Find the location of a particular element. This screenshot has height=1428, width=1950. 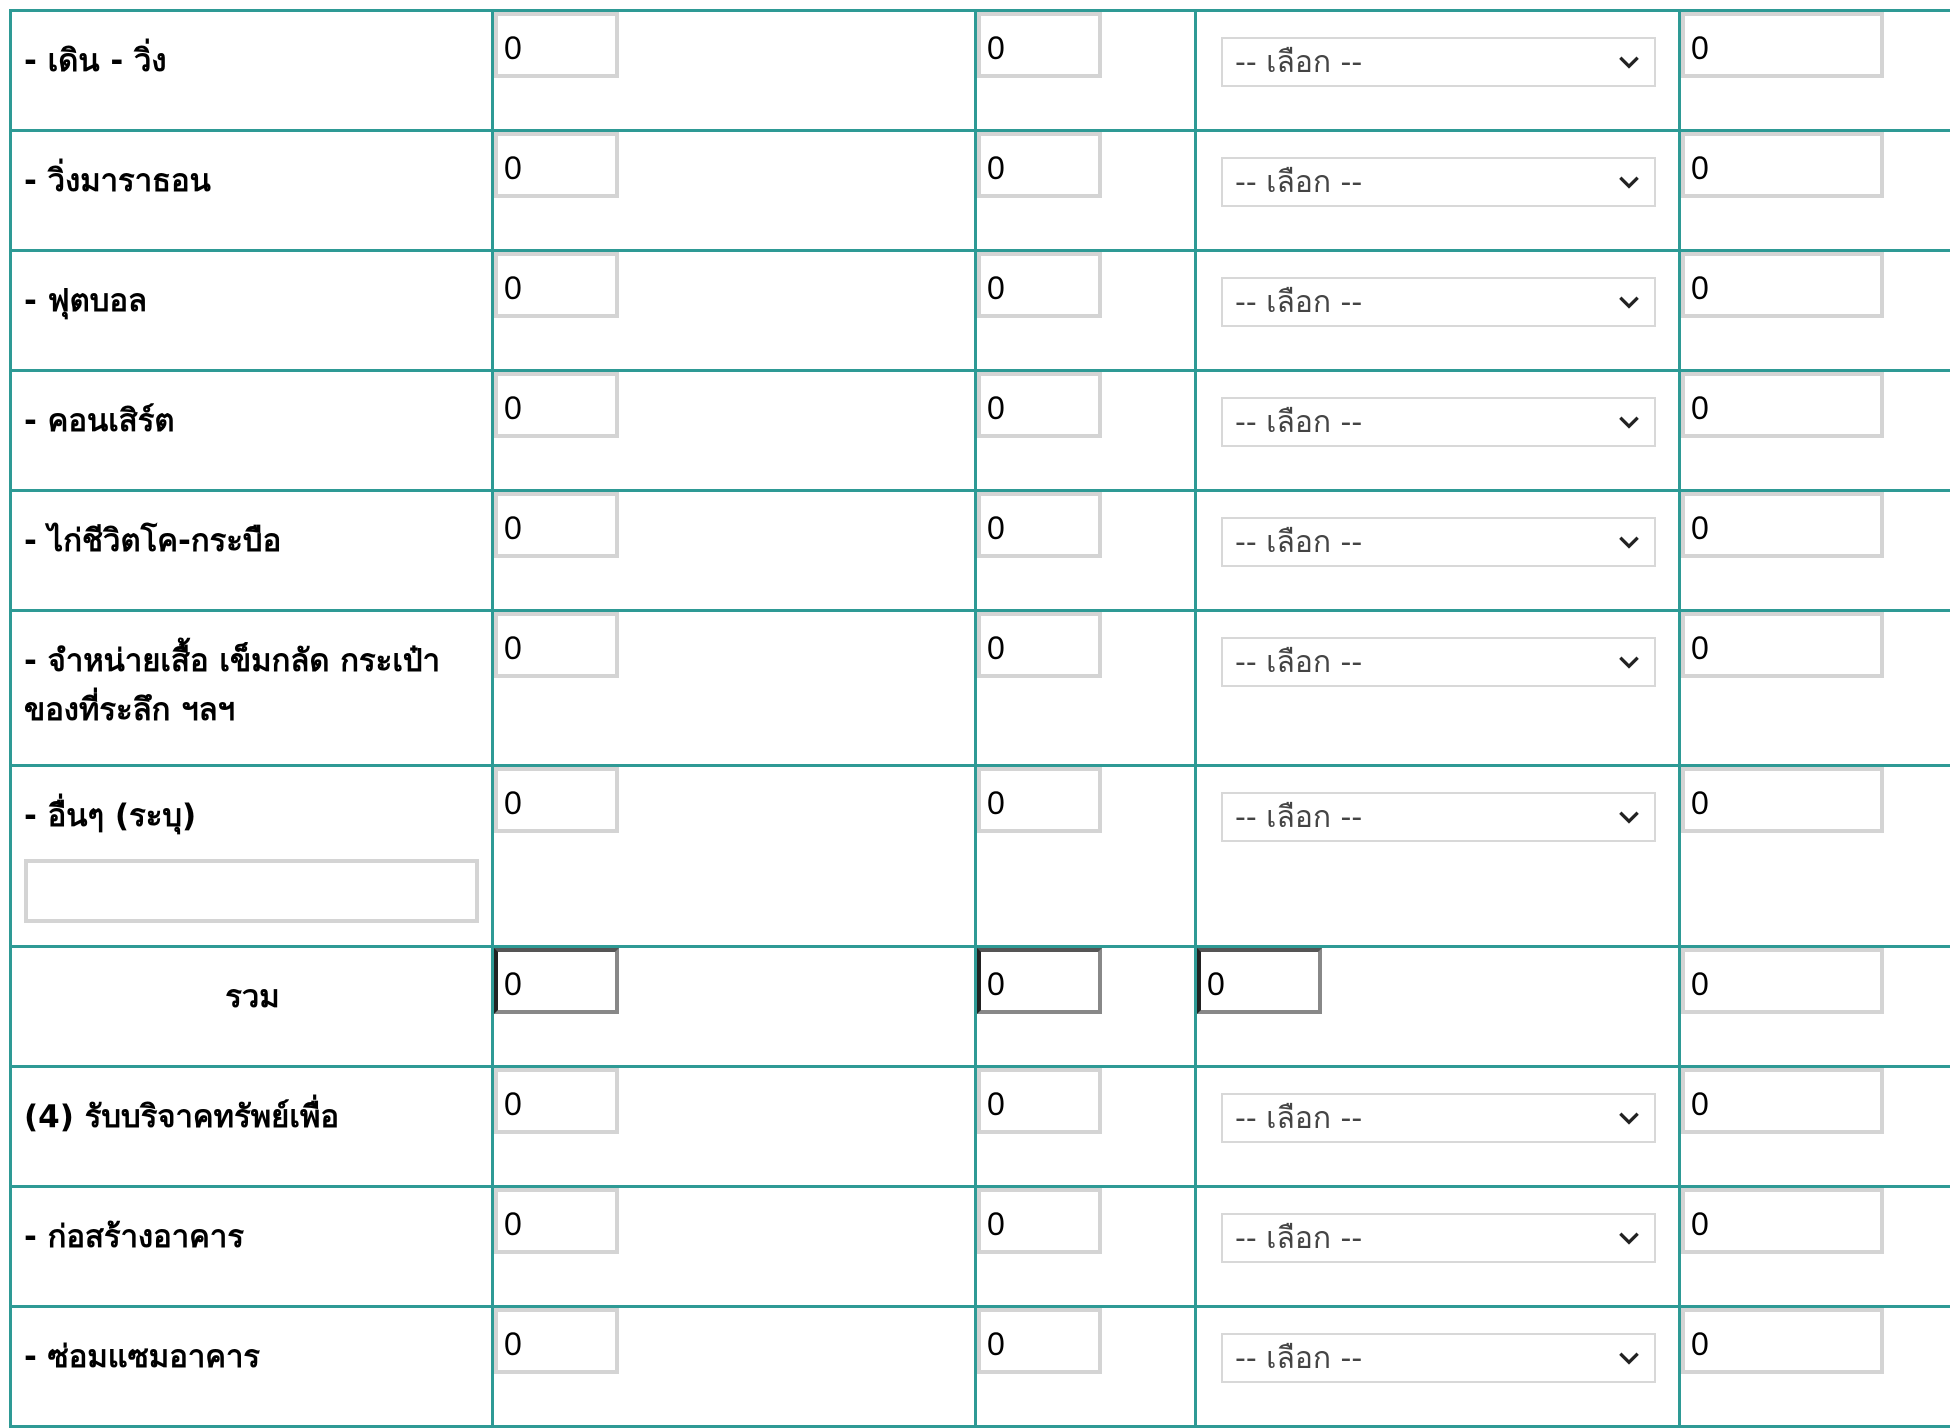

table-row: - ไก่ชีวิตโค-กระบือ 0 0 -- เลือก -- 0 is located at coordinates (980, 551).